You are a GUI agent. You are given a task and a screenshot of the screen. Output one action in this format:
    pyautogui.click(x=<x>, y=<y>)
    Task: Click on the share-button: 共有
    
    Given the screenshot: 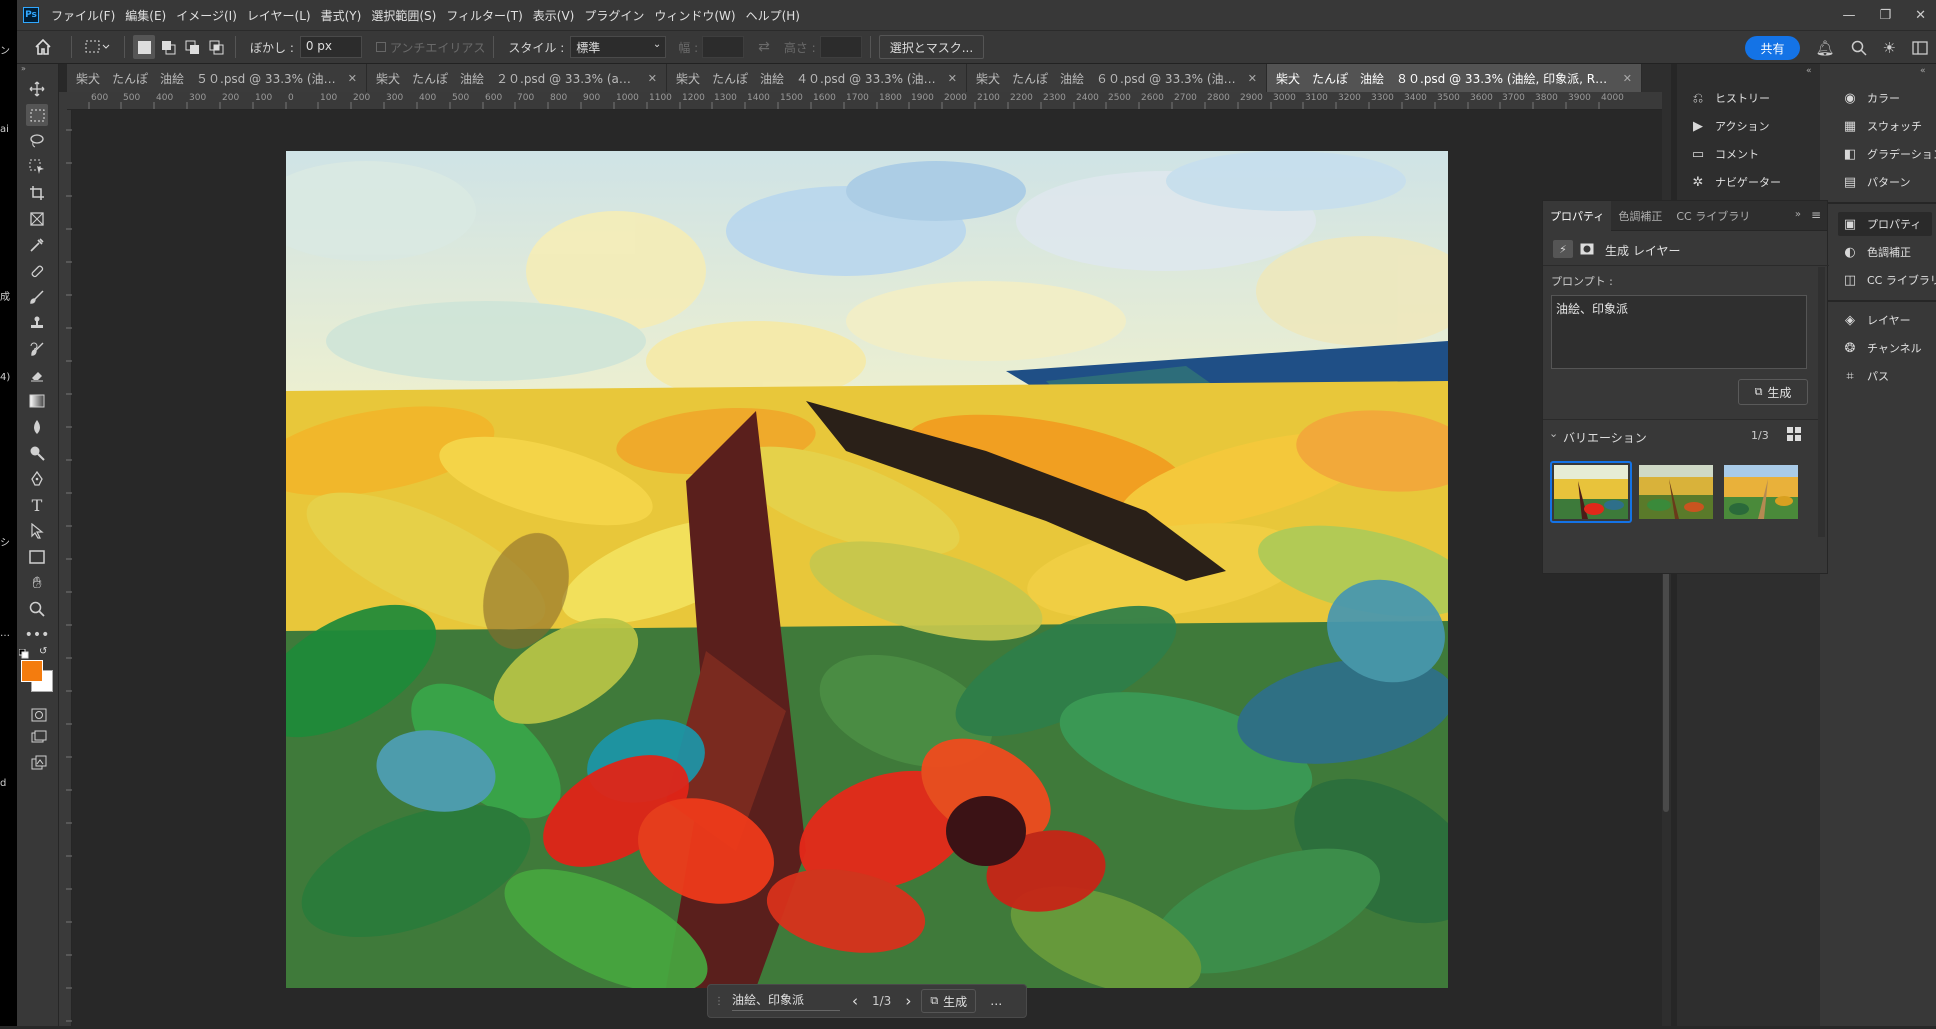 What is the action you would take?
    pyautogui.click(x=1772, y=48)
    